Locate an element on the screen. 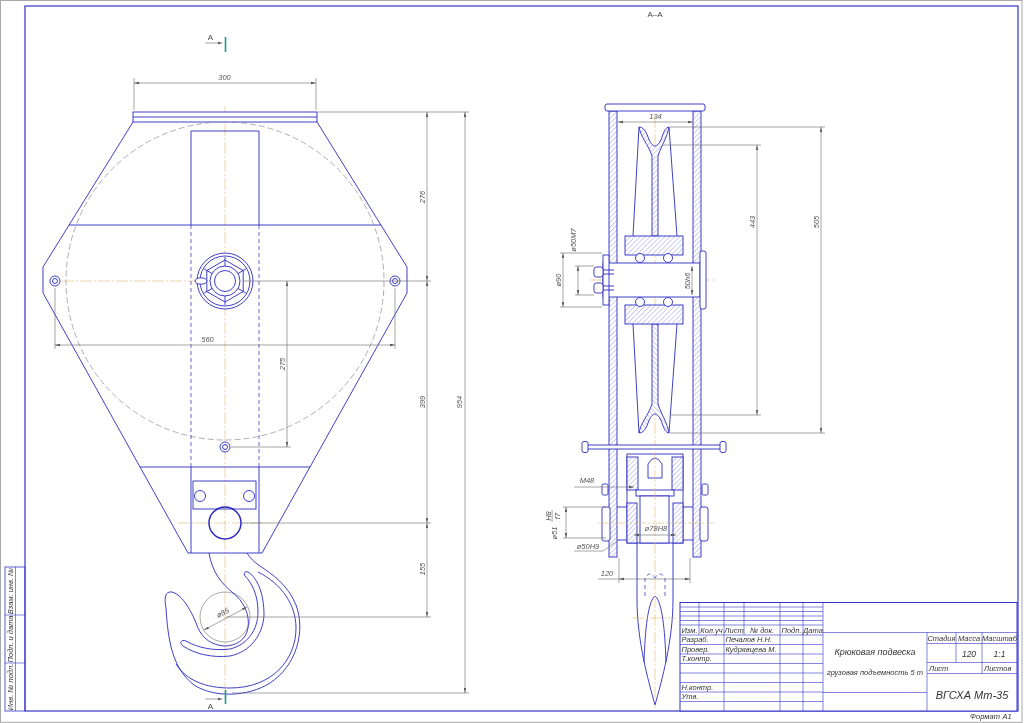 The image size is (1024, 723). leader-line is located at coordinates (595, 546).